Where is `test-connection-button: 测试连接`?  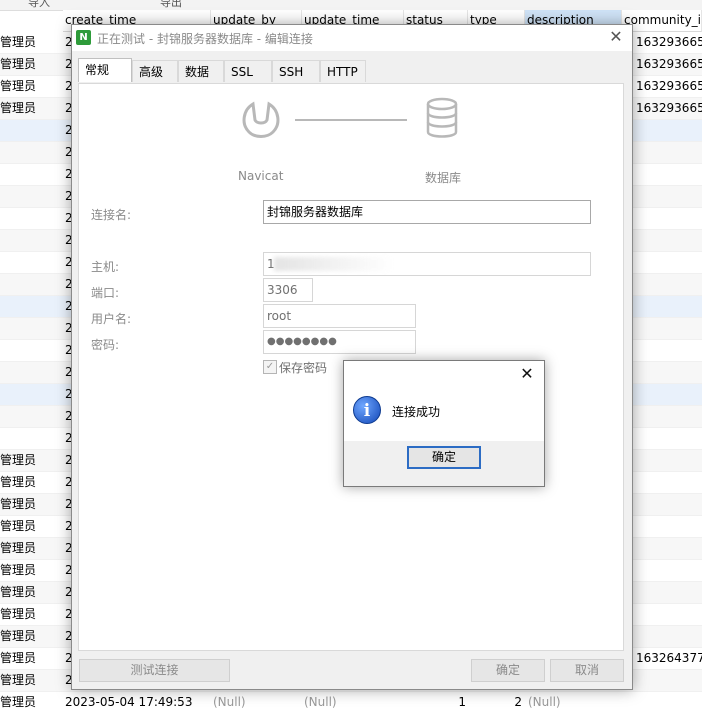 test-connection-button: 测试连接 is located at coordinates (154, 670).